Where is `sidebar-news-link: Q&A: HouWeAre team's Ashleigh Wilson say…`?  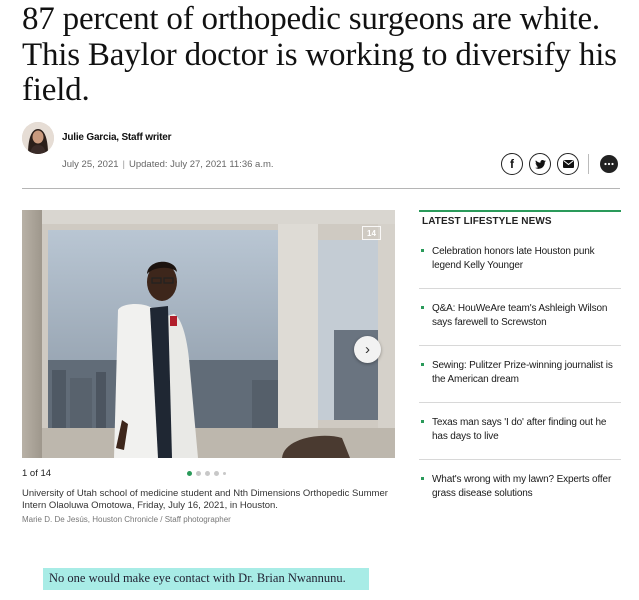 sidebar-news-link: Q&A: HouWeAre team's Ashleigh Wilson say… is located at coordinates (527, 316).